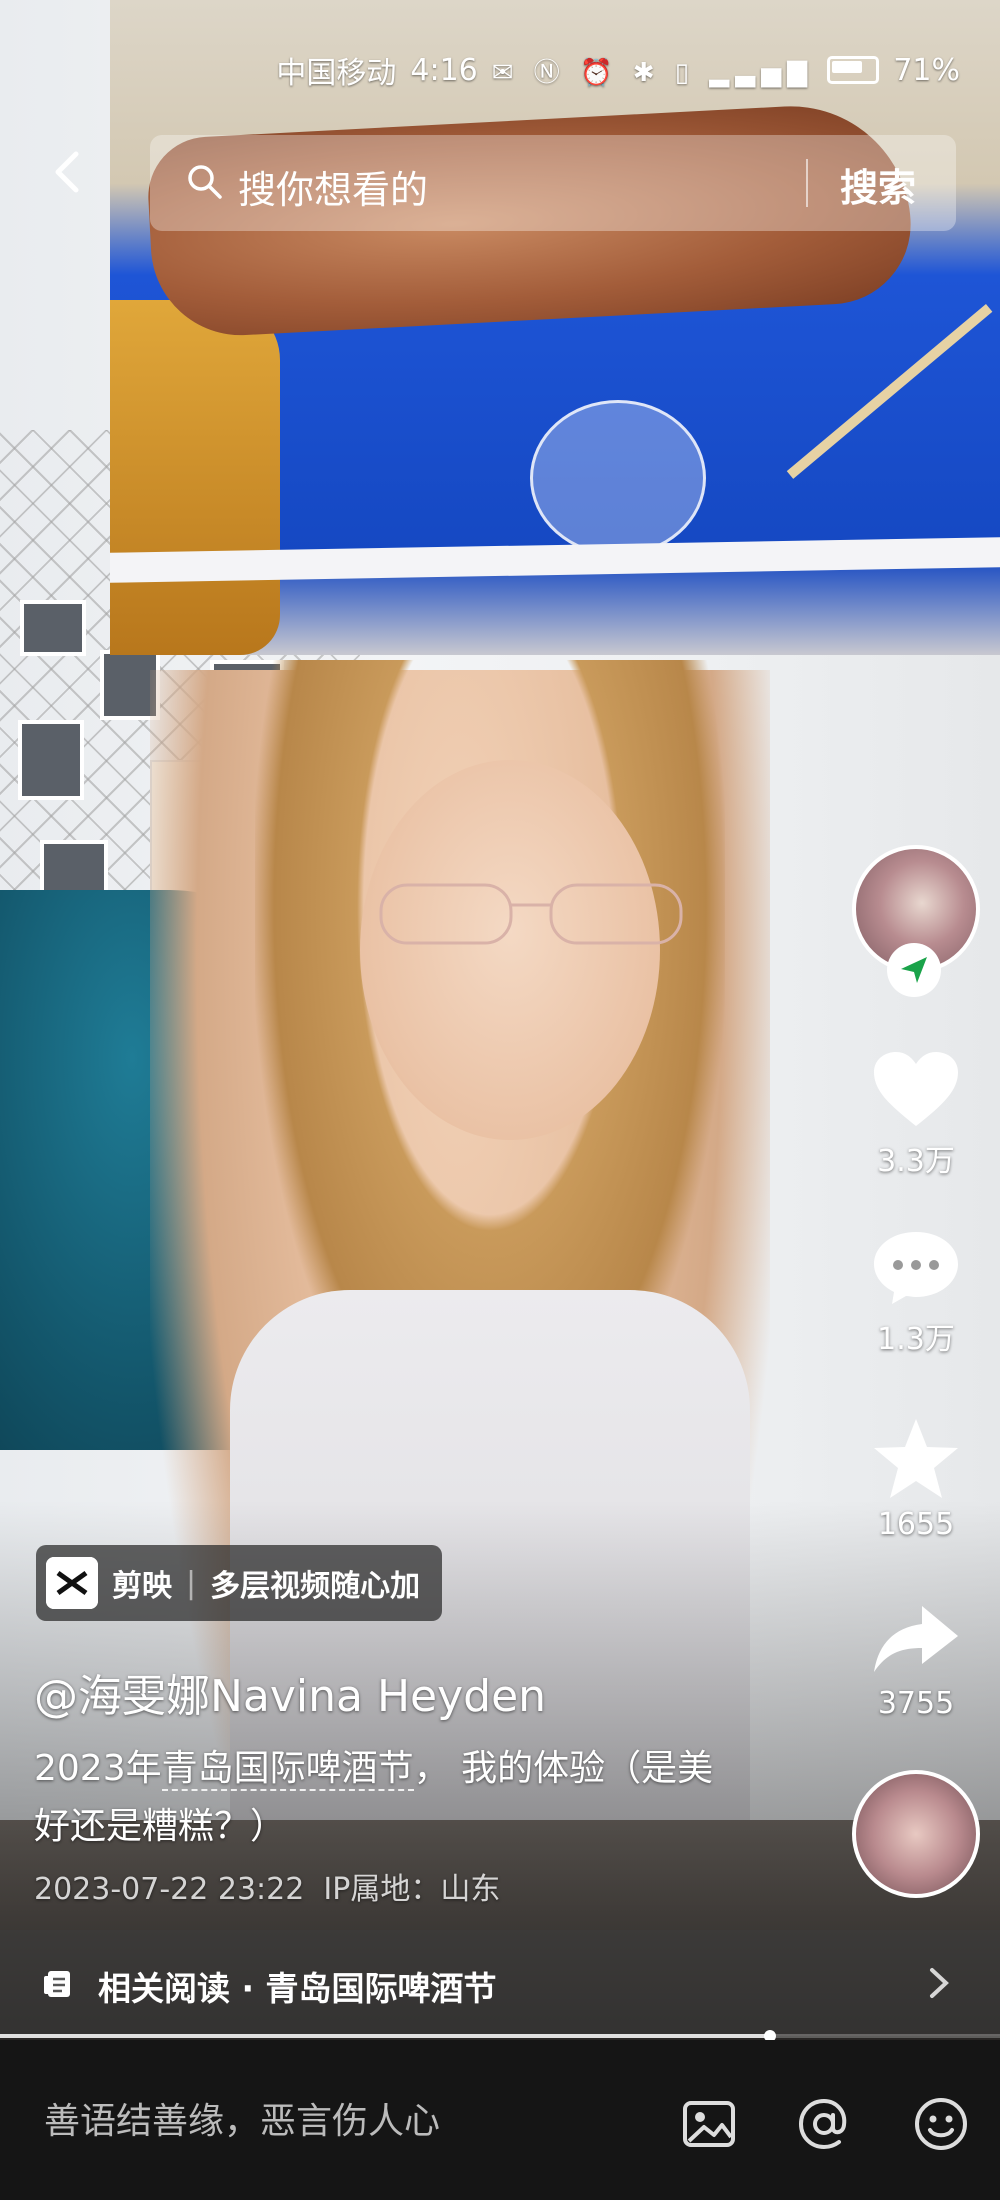  I want to click on comment-bubble-icon, so click(916, 1268).